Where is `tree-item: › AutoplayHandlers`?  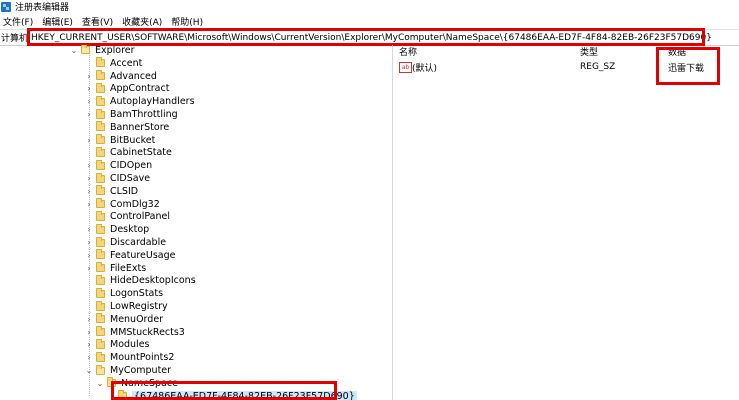
tree-item: › AutoplayHandlers is located at coordinates (140, 101).